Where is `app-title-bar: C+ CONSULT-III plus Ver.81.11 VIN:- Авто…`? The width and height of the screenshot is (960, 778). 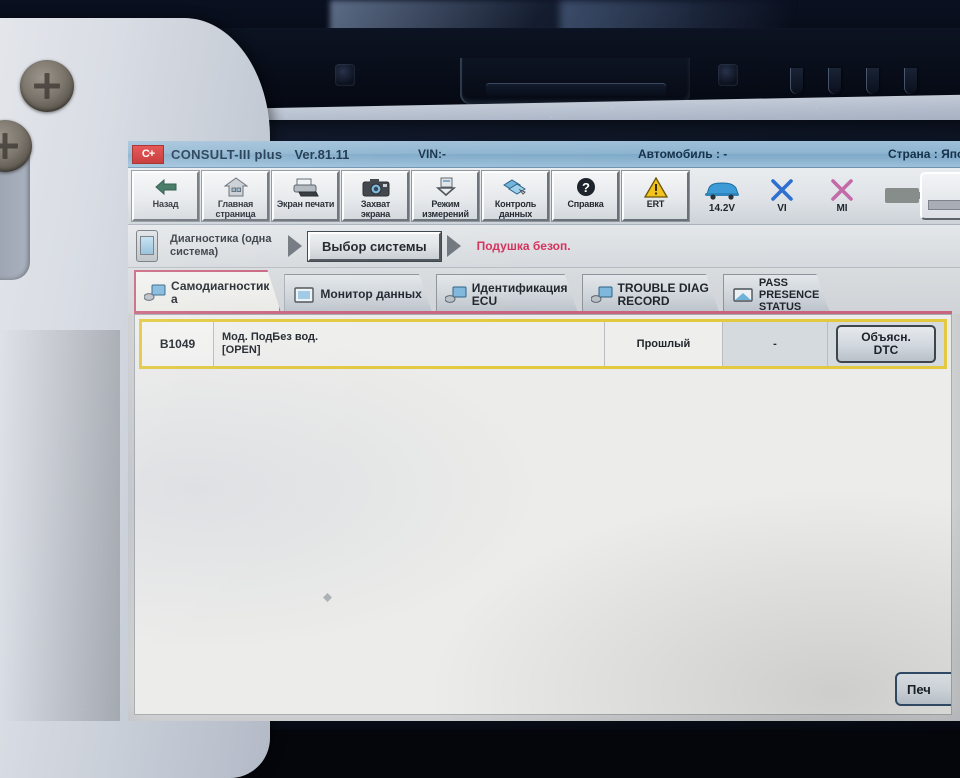 app-title-bar: C+ CONSULT-III plus Ver.81.11 VIN:- Авто… is located at coordinates (544, 154).